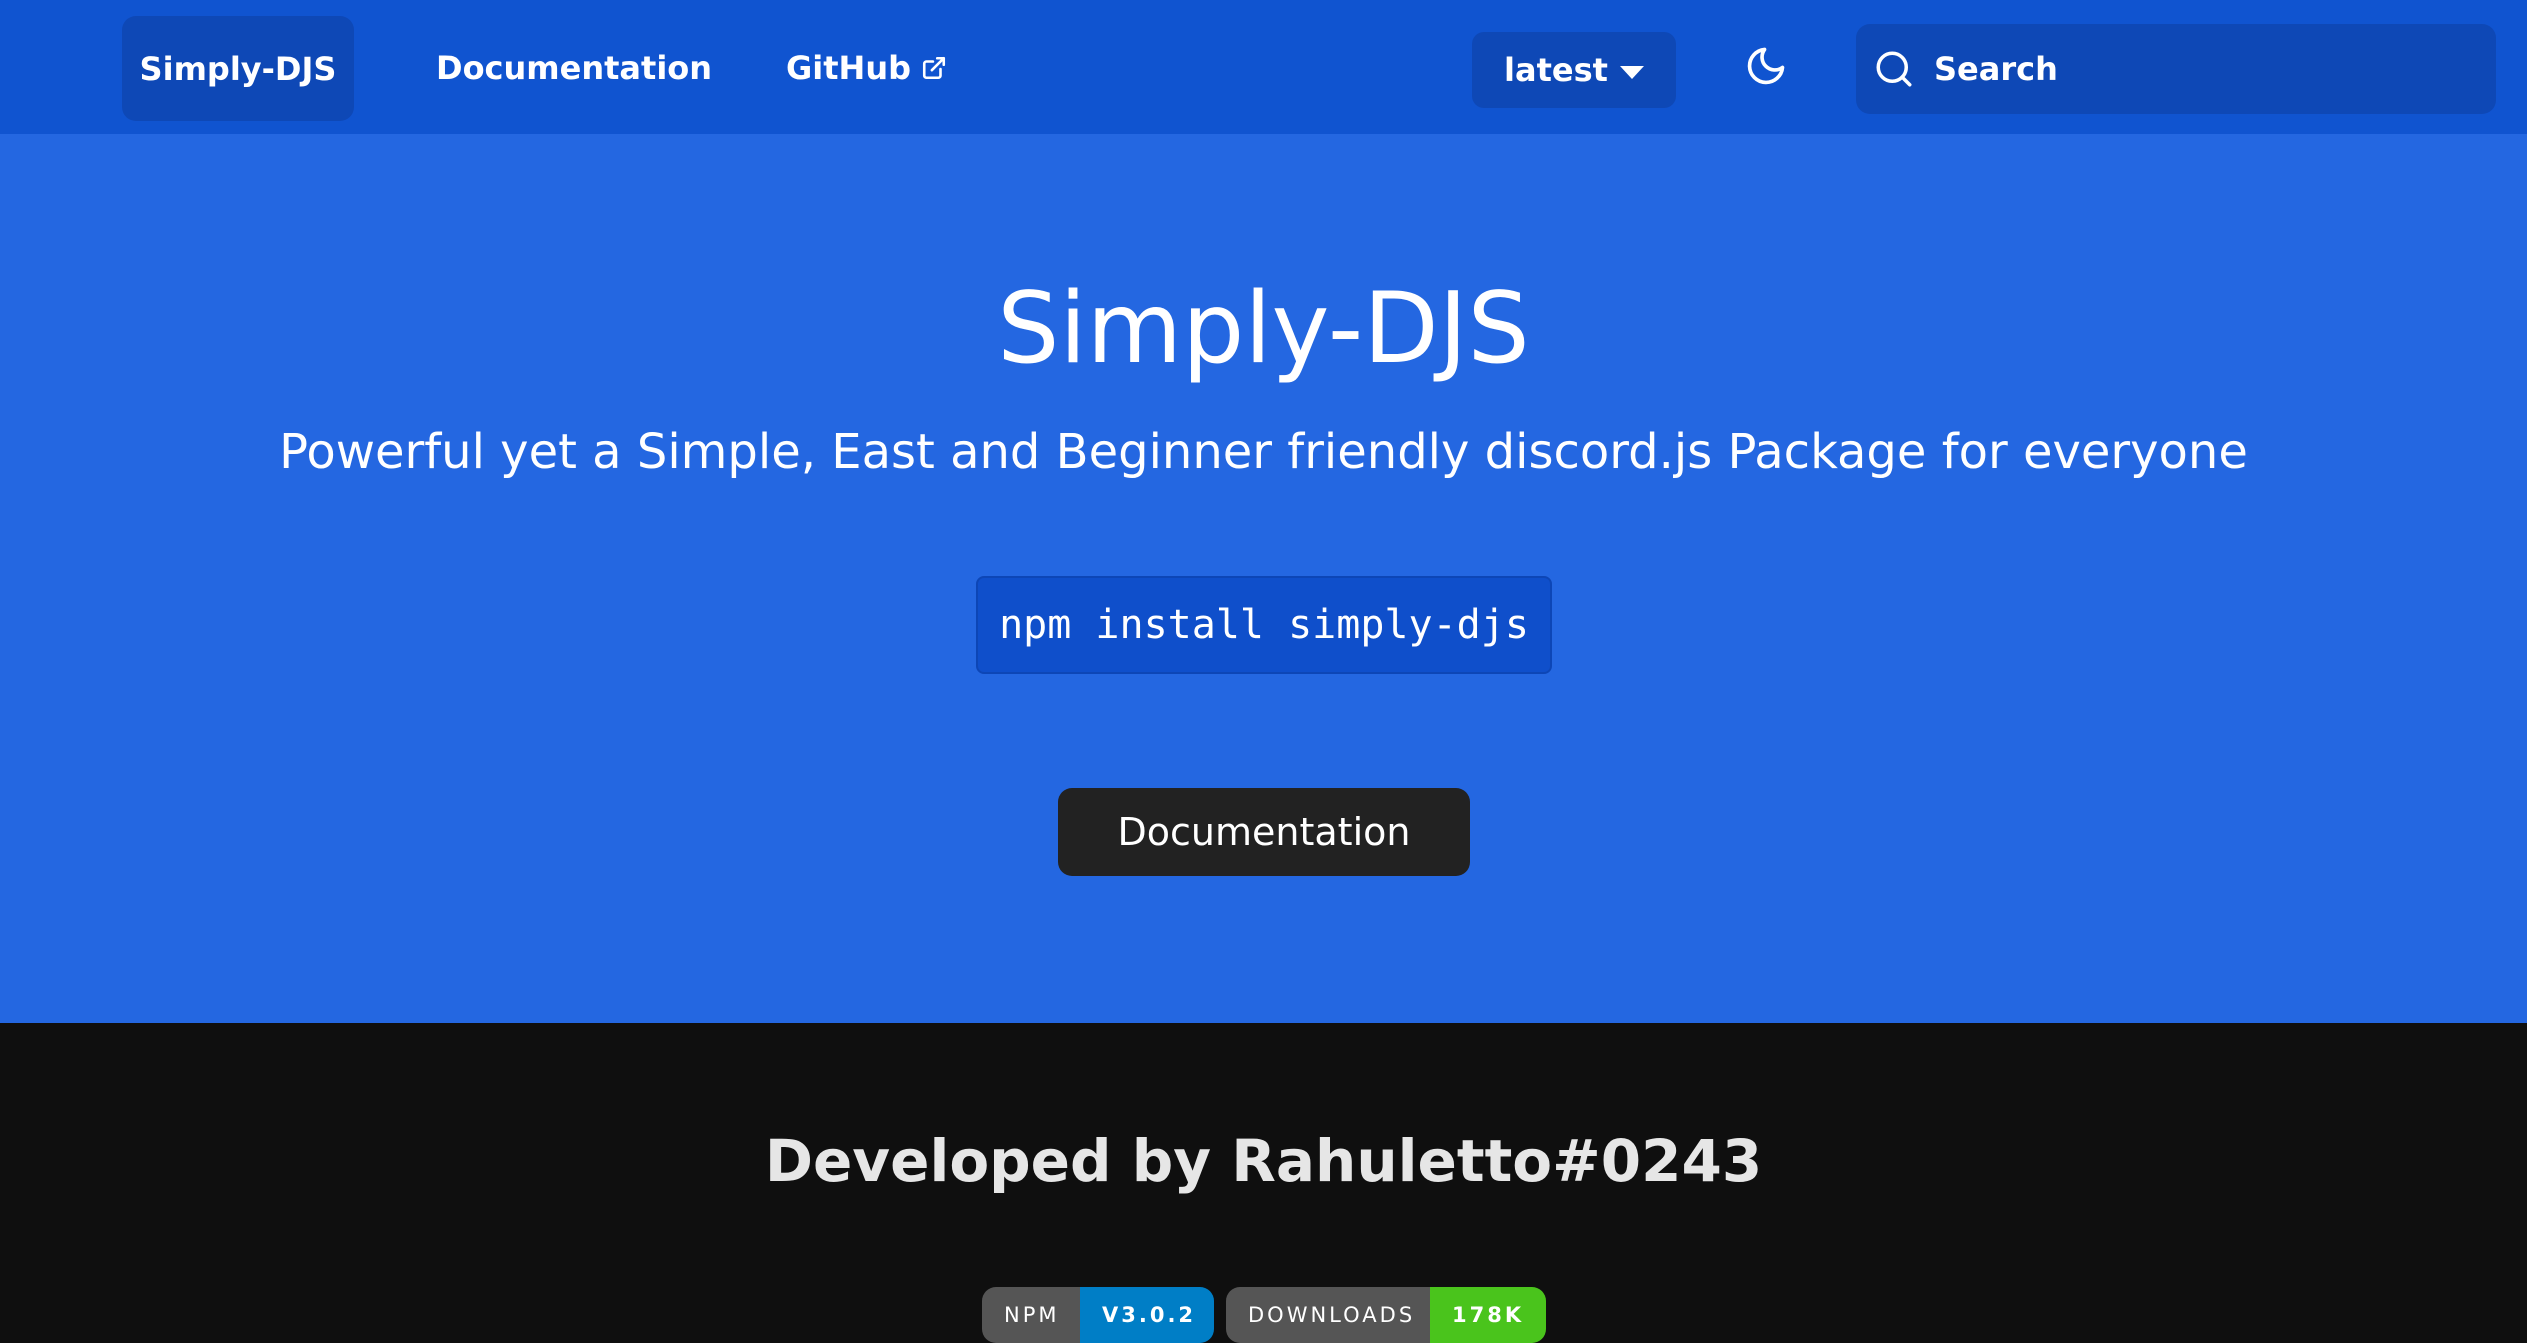  I want to click on brand-label: Simply-DJS, so click(238, 68).